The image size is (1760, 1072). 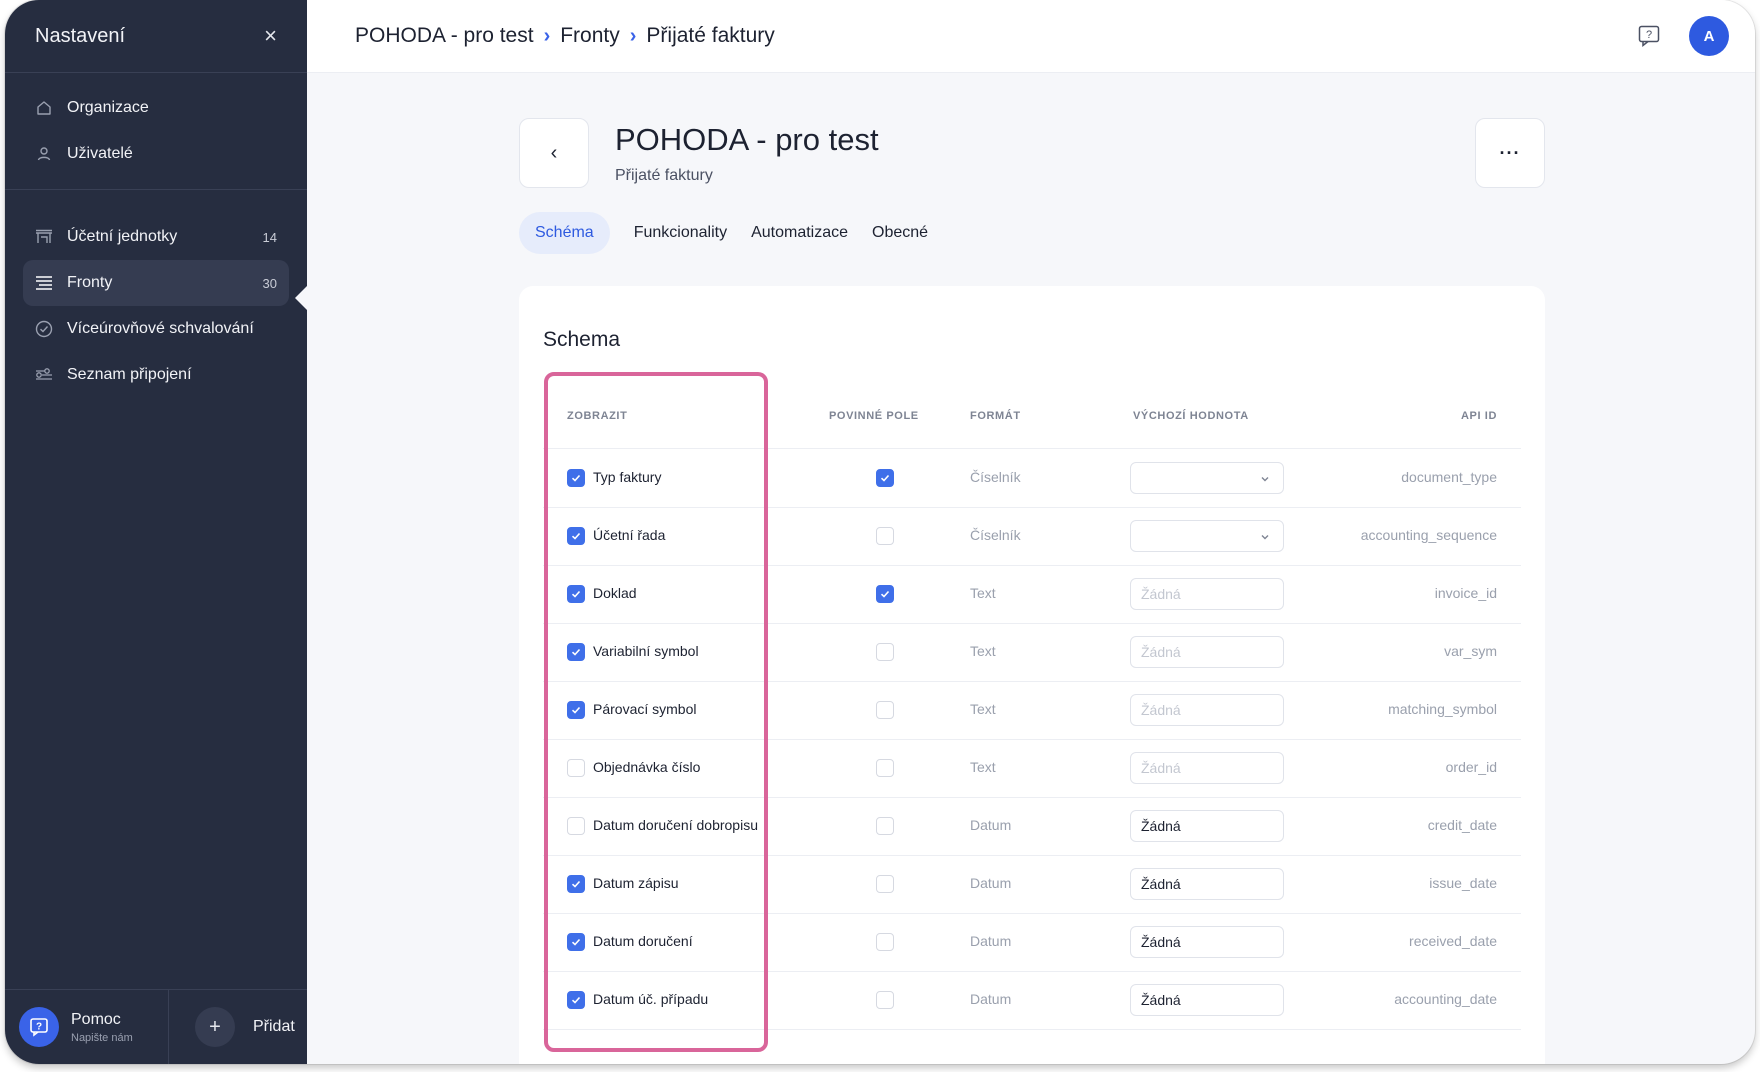 I want to click on field-label: Objednávka číslo, so click(x=647, y=767).